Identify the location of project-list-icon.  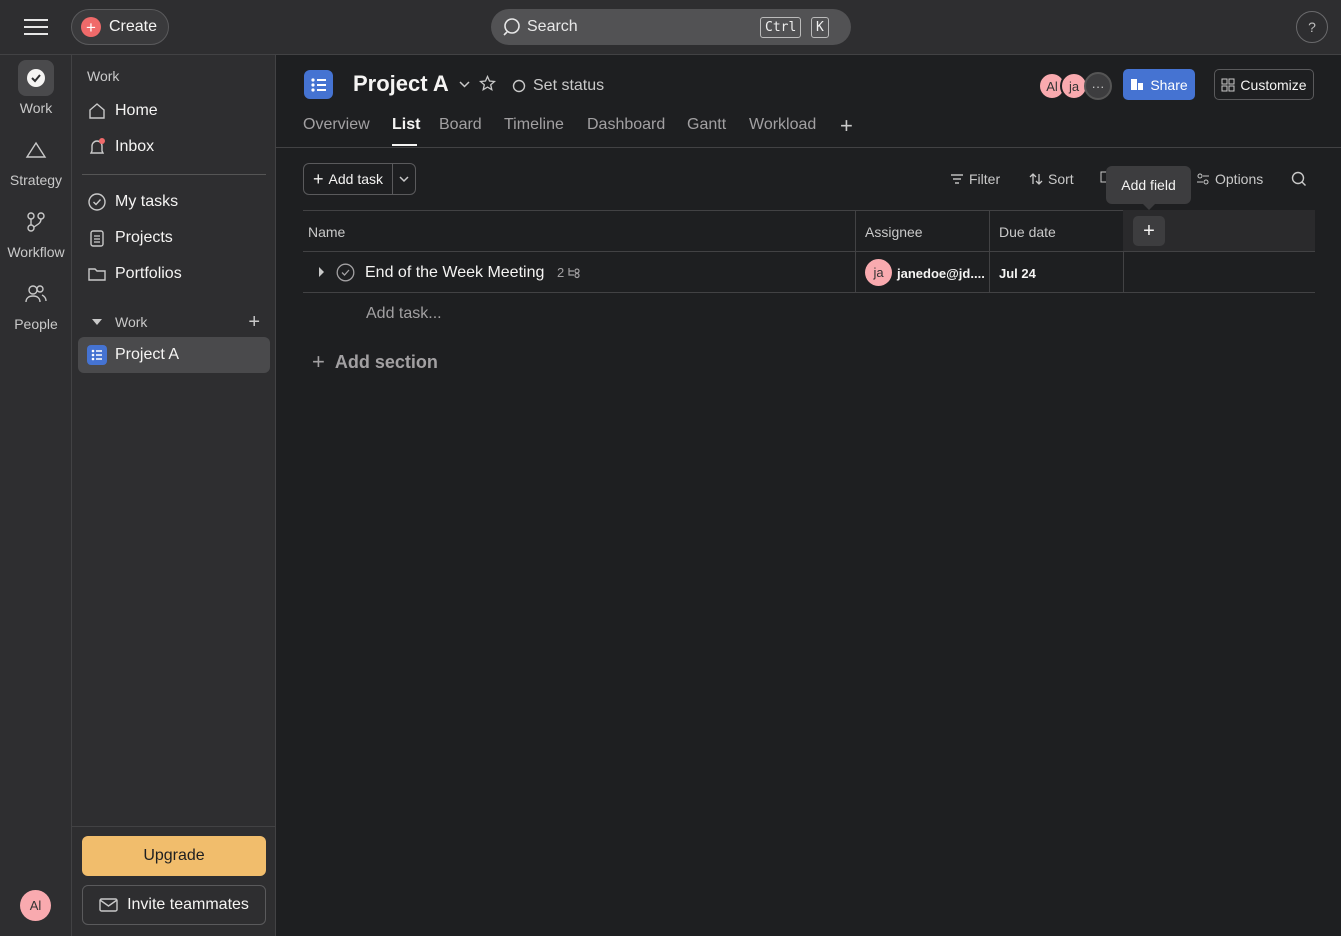
(318, 84).